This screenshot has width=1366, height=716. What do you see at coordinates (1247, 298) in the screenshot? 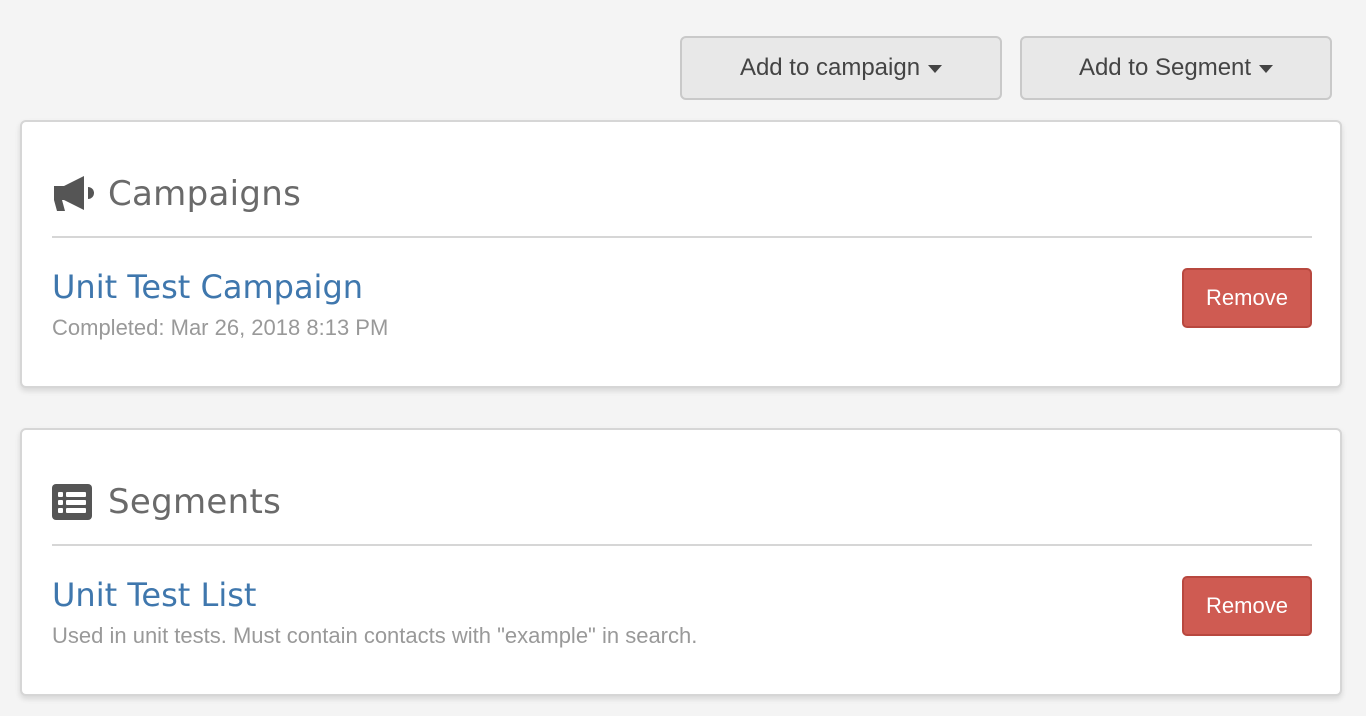
I see `remove-campaign-button: Remove` at bounding box center [1247, 298].